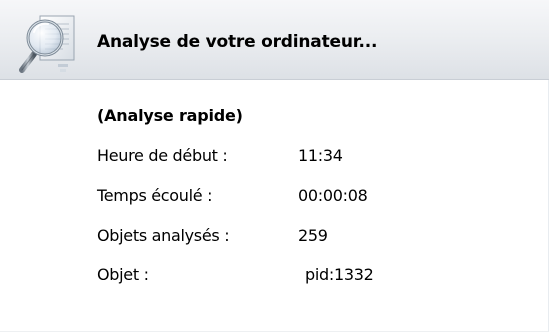 The height and width of the screenshot is (332, 549). I want to click on scan-mode-label: (Analyse rapide), so click(170, 115).